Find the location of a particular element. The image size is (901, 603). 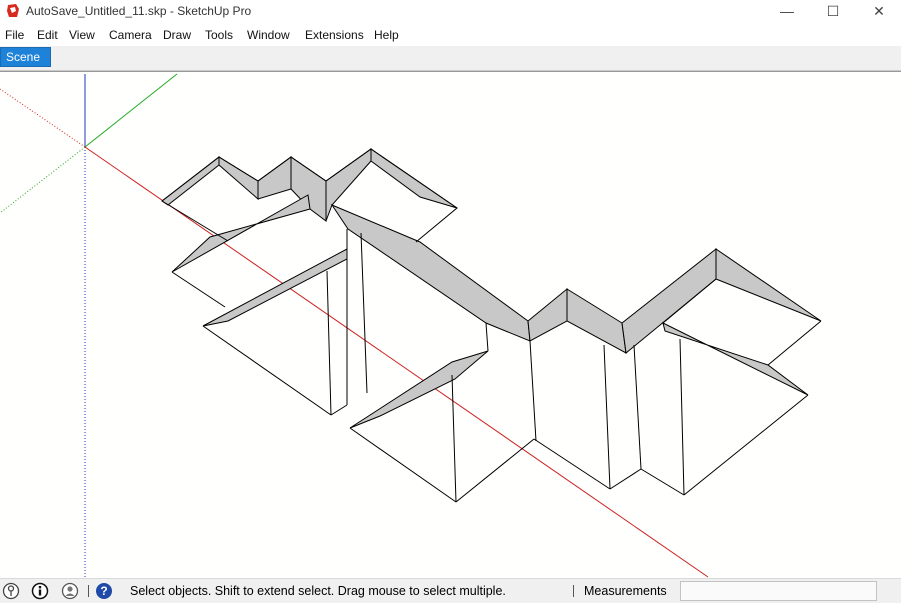

window-title: AutoSave_Untitled_11.skp - SketchUp Pro is located at coordinates (139, 11).